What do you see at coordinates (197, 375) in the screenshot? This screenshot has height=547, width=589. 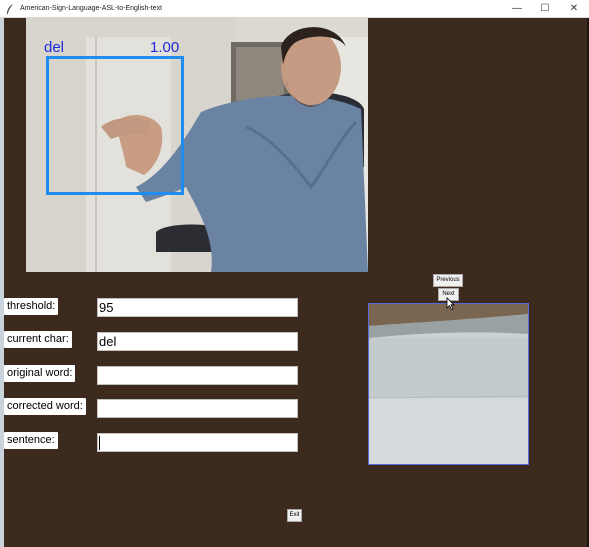 I see `original-word-field` at bounding box center [197, 375].